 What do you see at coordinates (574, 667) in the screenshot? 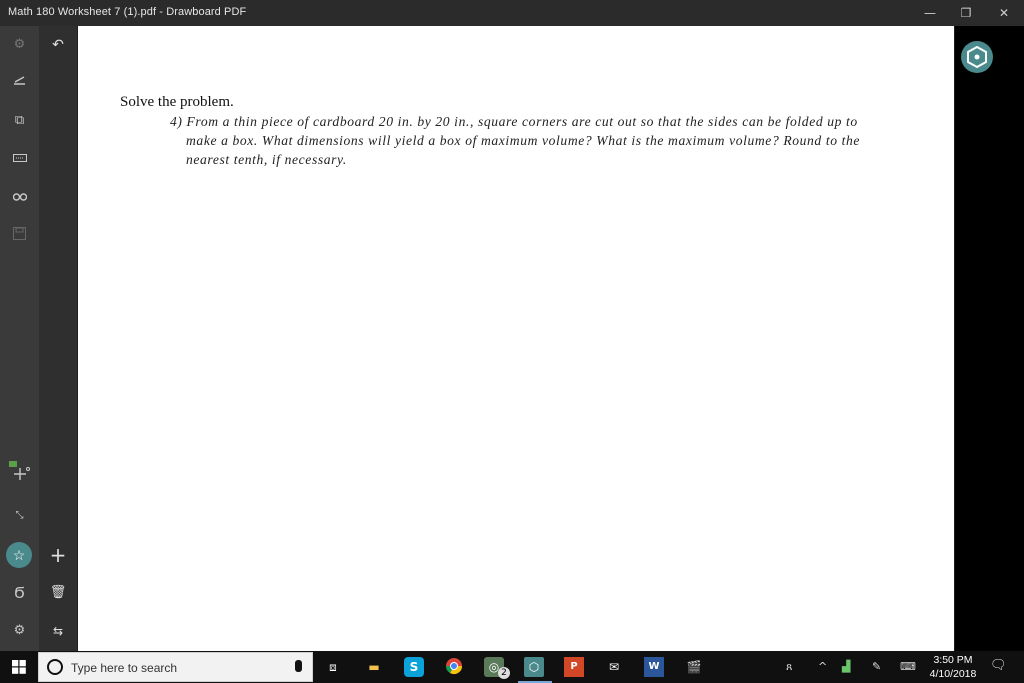
I see `powerpoint-icon: P` at bounding box center [574, 667].